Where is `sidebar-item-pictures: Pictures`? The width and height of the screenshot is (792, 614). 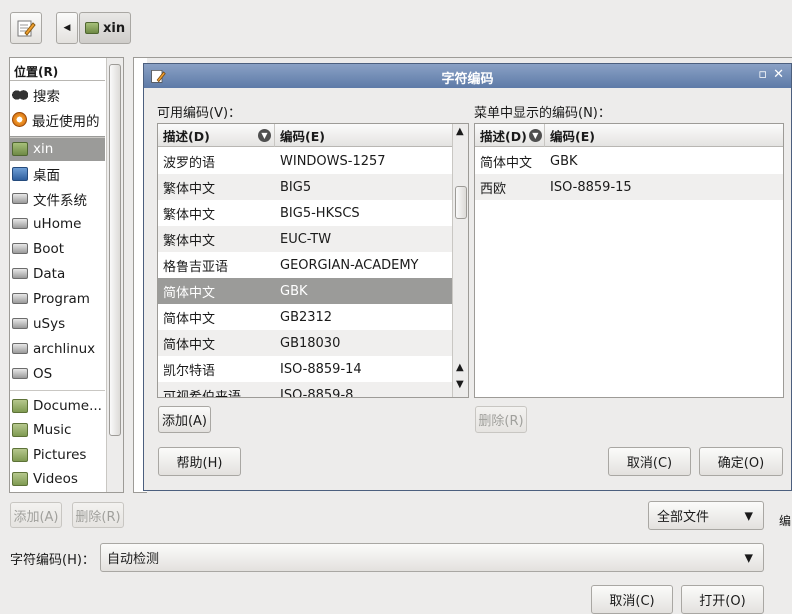
sidebar-item-pictures: Pictures is located at coordinates (57, 454).